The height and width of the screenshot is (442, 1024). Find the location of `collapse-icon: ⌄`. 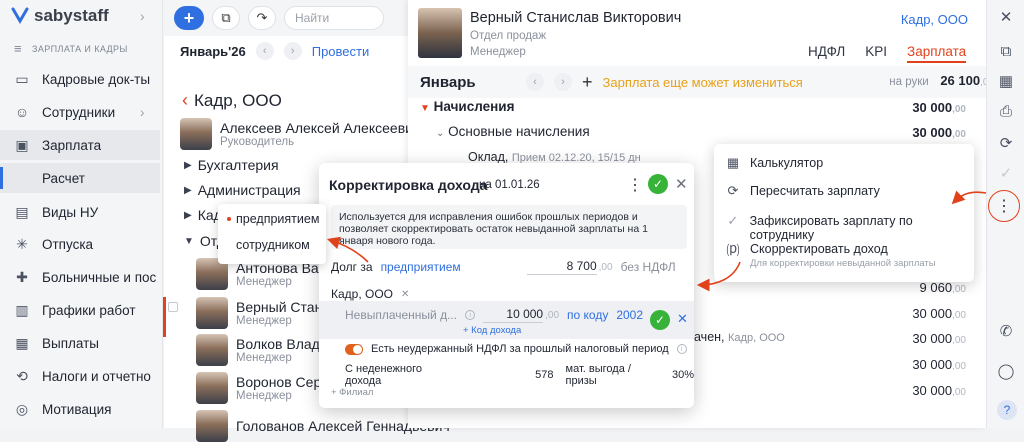

collapse-icon: ⌄ is located at coordinates (440, 133).